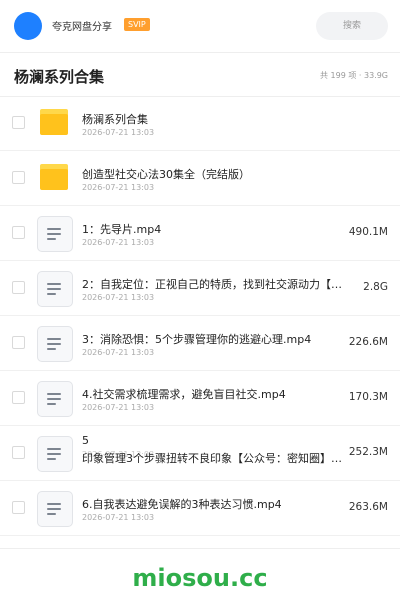  I want to click on file-size: 490.1M, so click(368, 232).